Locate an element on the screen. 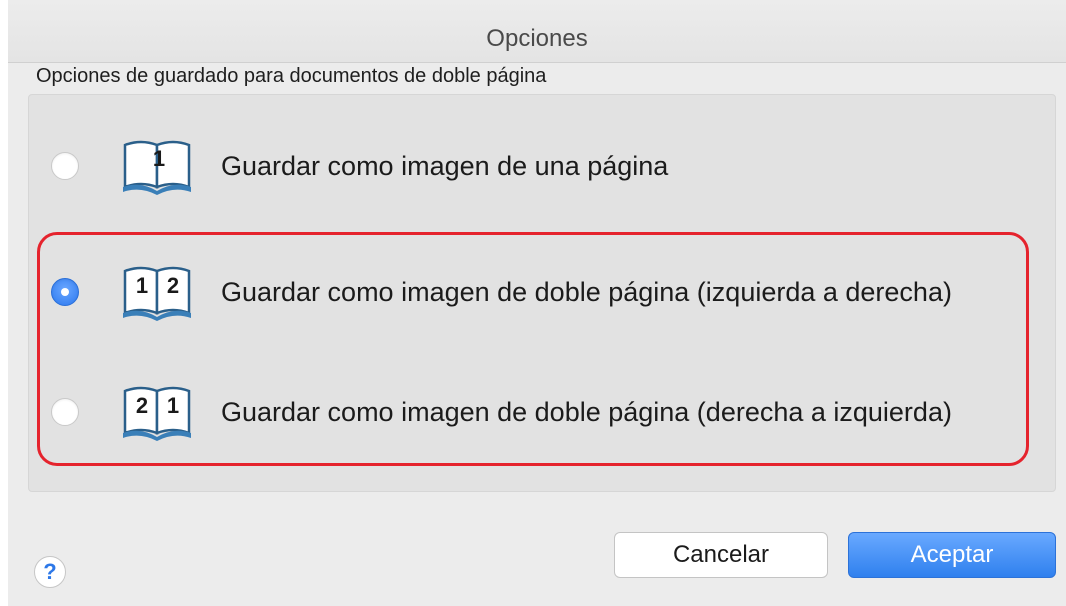  radio-single-page is located at coordinates (65, 166).